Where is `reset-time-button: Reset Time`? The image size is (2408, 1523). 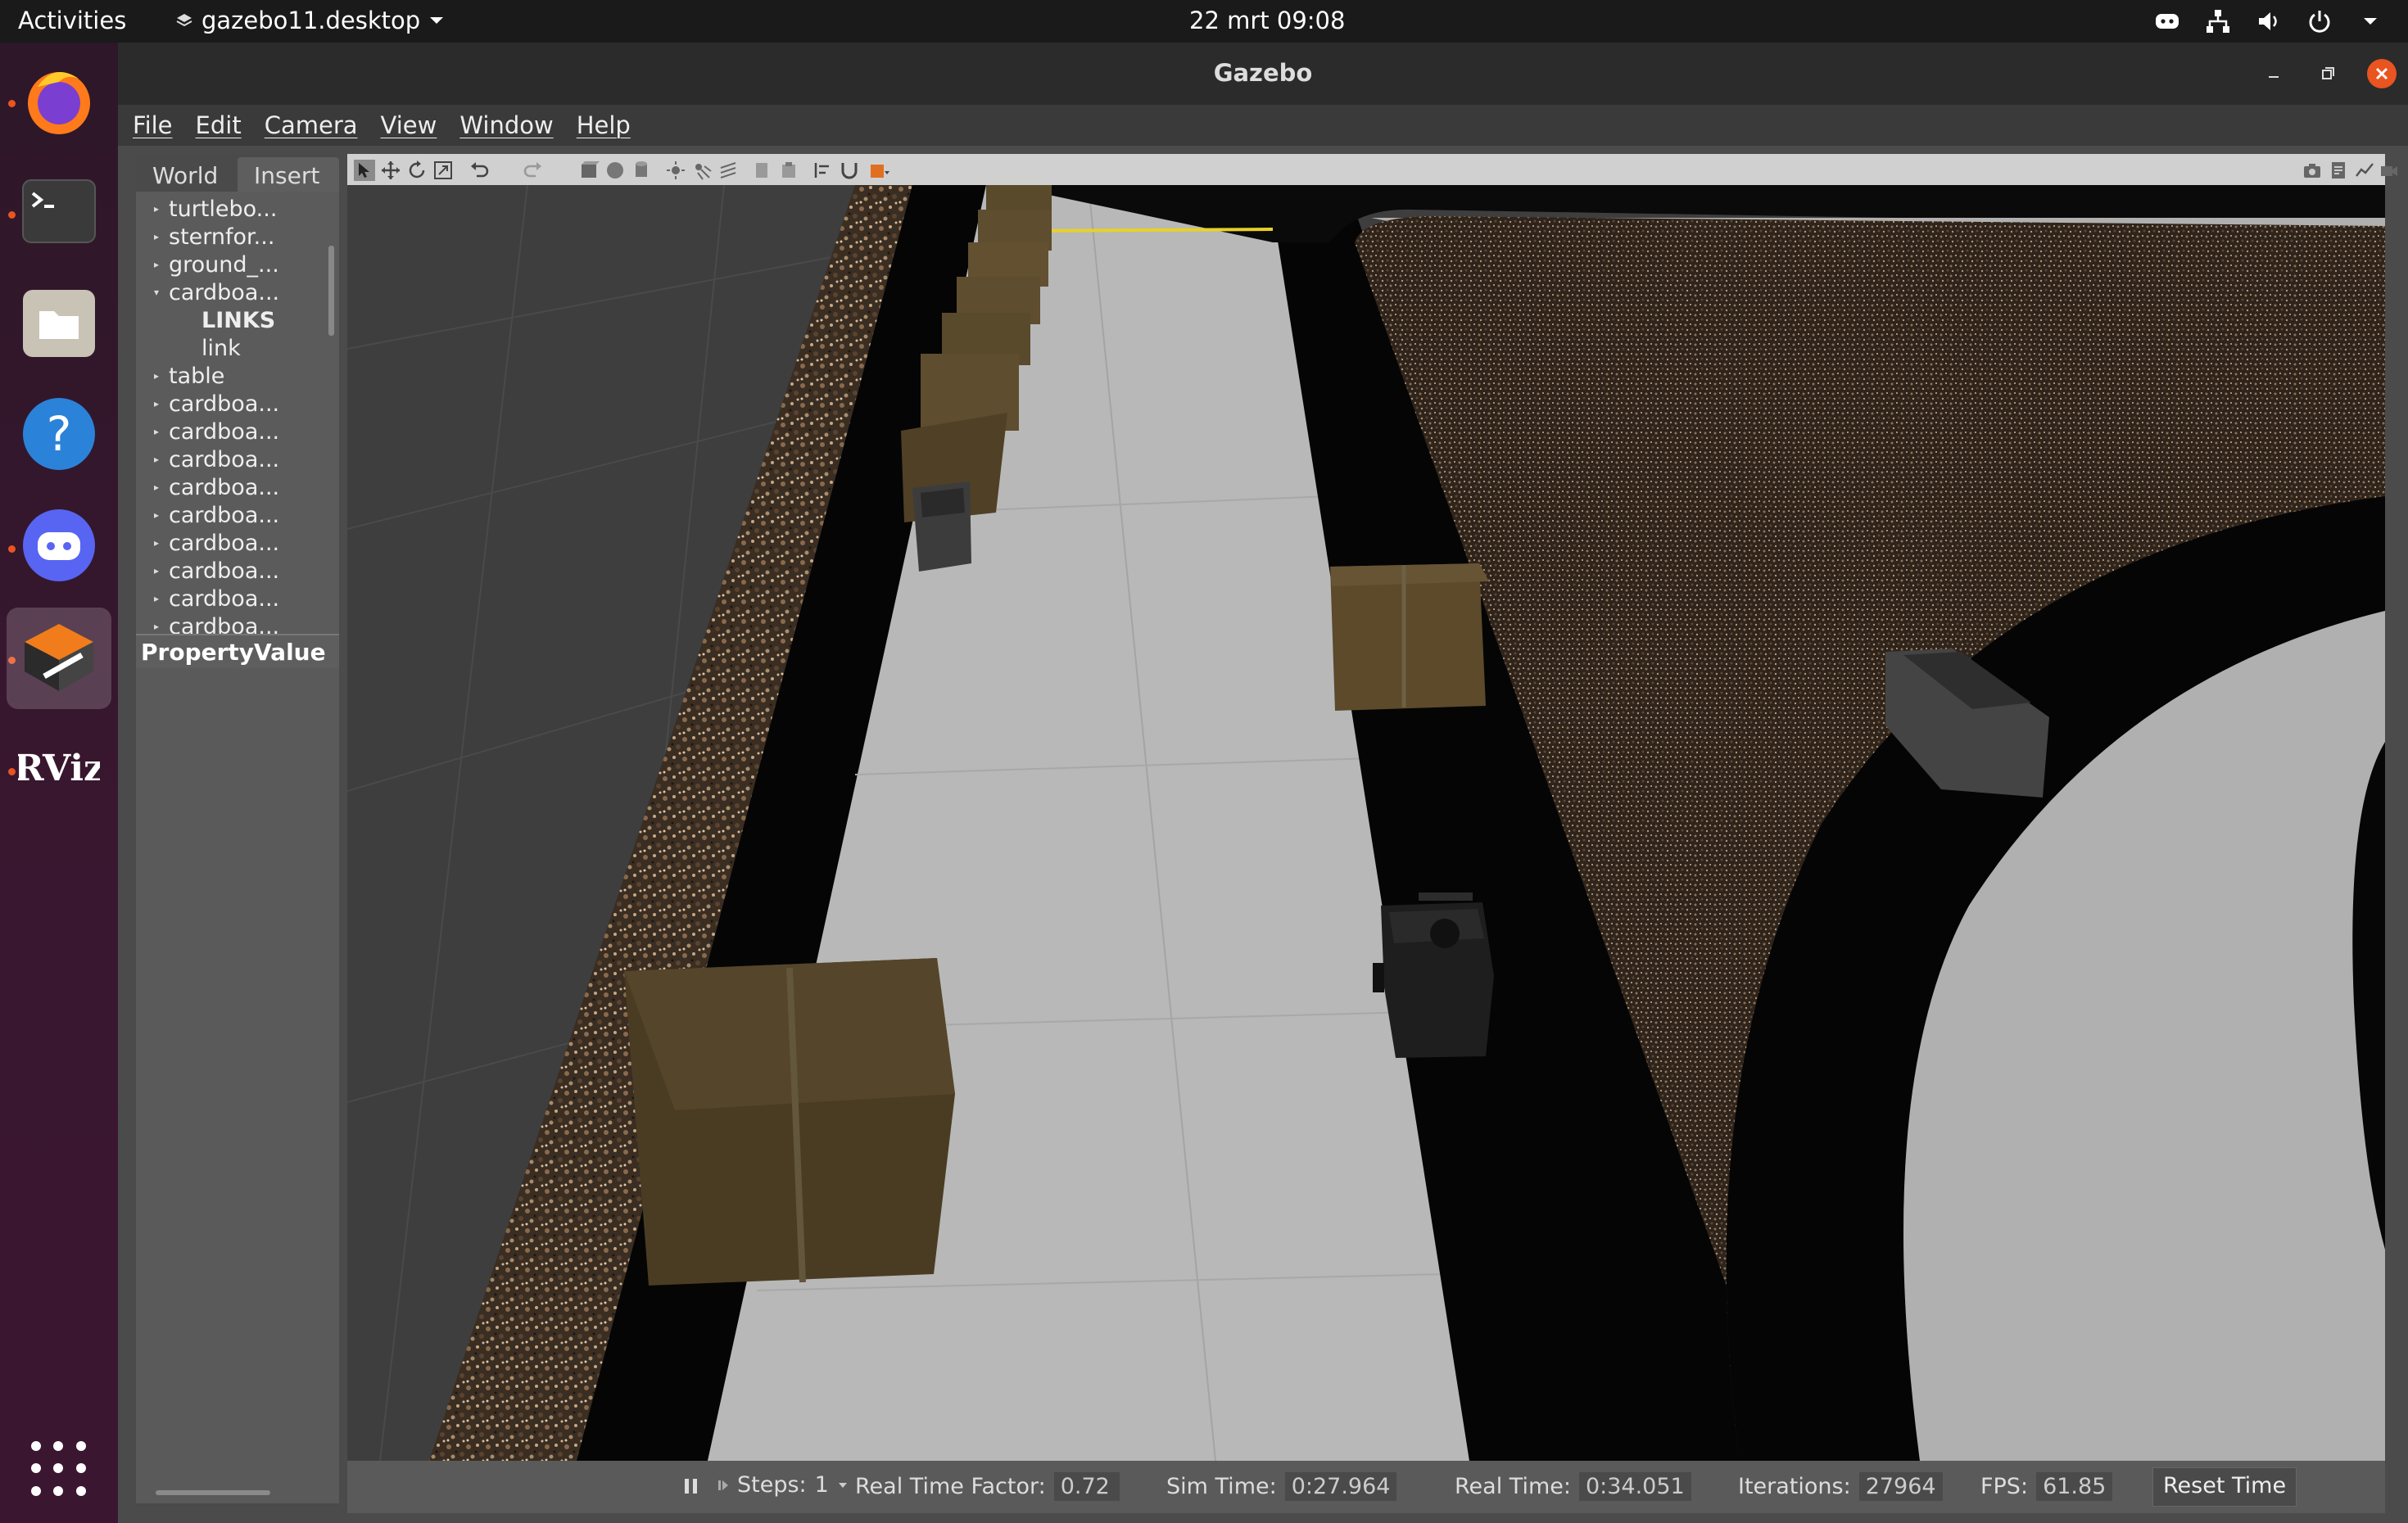
reset-time-button: Reset Time is located at coordinates (2224, 1487).